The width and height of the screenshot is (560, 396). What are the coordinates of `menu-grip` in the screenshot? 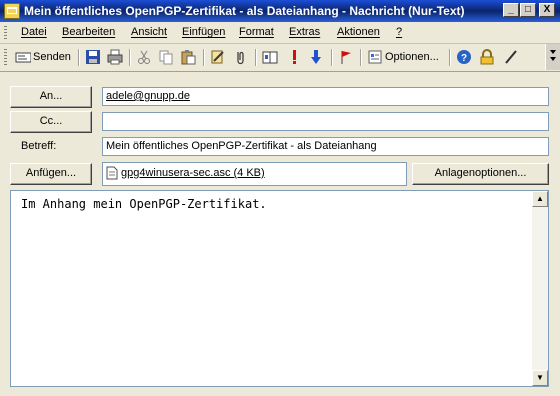 It's located at (5, 32).